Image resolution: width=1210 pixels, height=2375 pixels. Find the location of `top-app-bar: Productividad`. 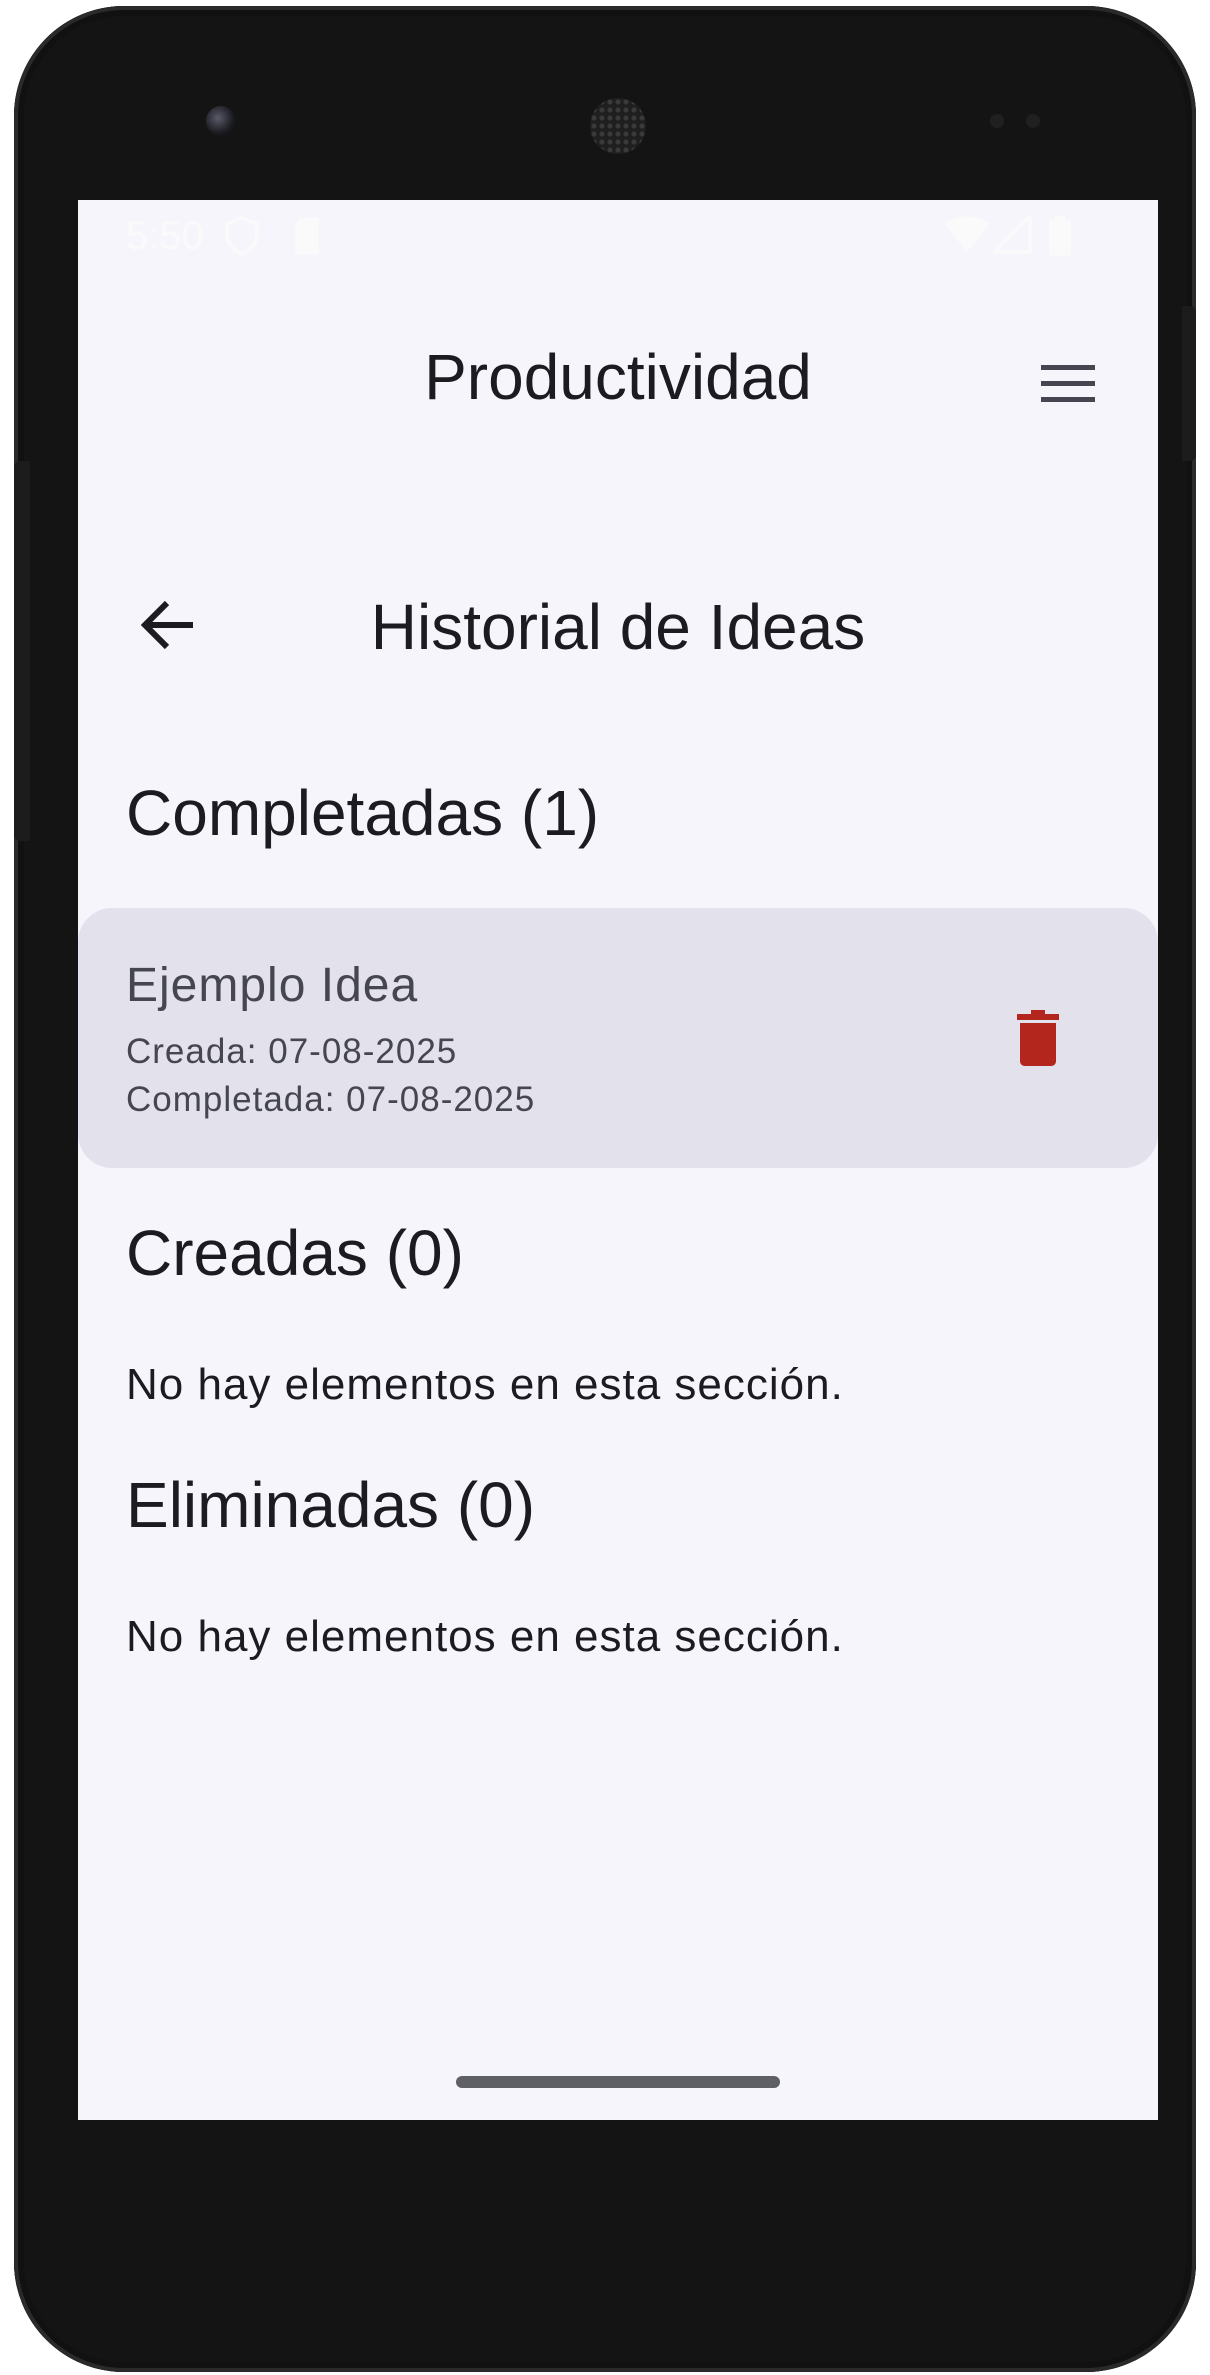

top-app-bar: Productividad is located at coordinates (618, 380).